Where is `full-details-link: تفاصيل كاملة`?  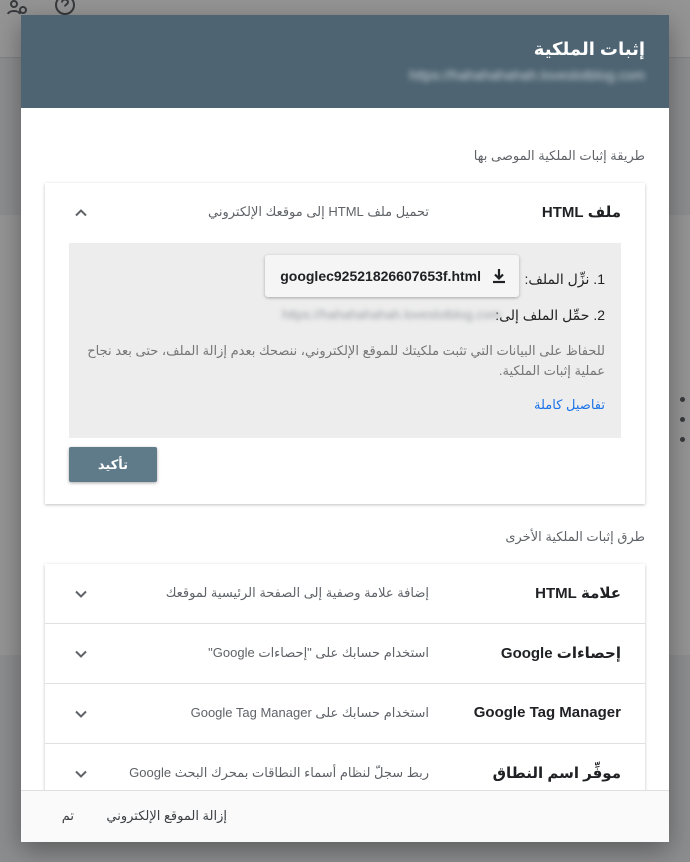
full-details-link: تفاصيل كاملة is located at coordinates (569, 405).